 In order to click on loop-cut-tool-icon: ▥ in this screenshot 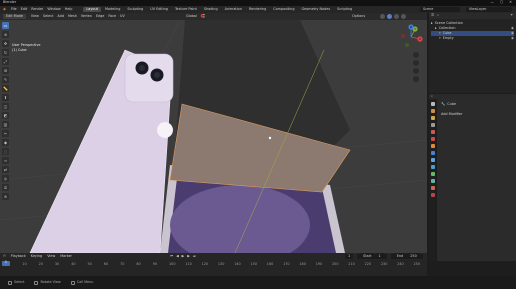, I will do `click(5, 124)`.